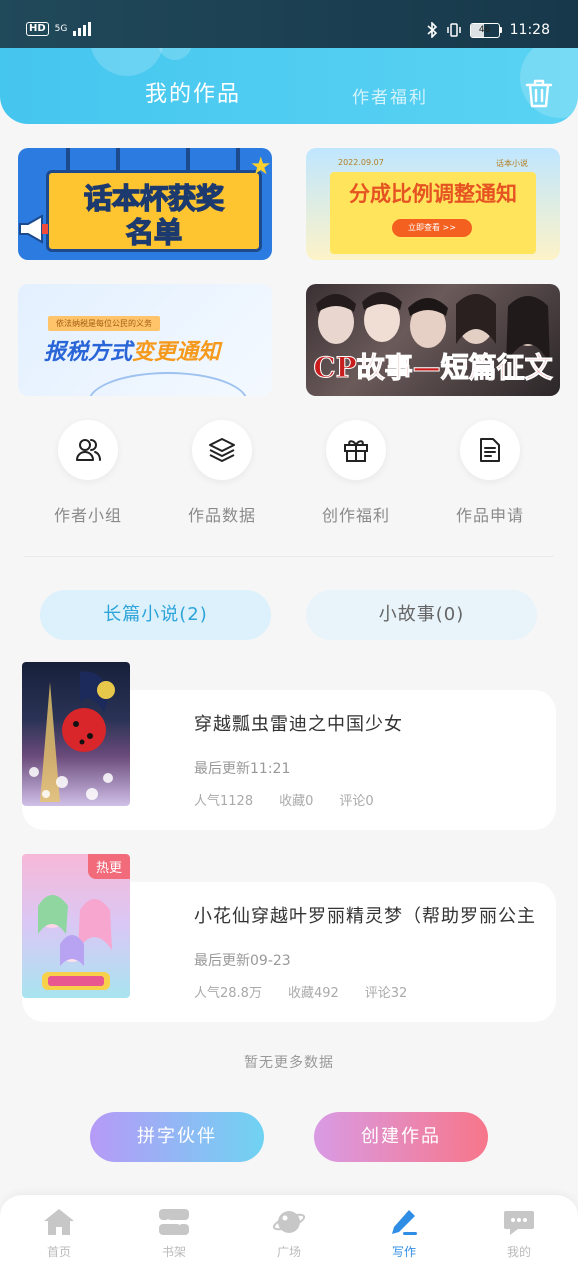 The height and width of the screenshot is (1280, 578). What do you see at coordinates (539, 93) in the screenshot?
I see `trash-icon` at bounding box center [539, 93].